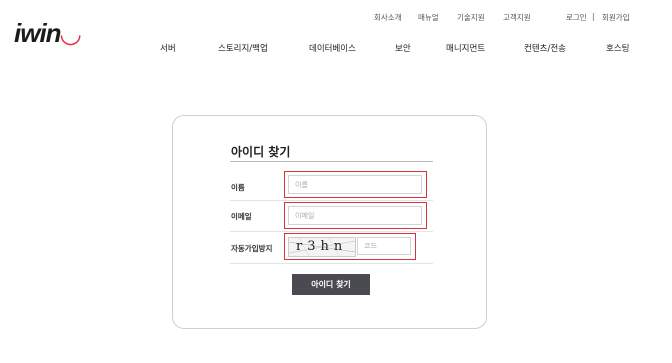 The height and width of the screenshot is (363, 672). What do you see at coordinates (301, 184) in the screenshot?
I see `name-placeholder: 이름` at bounding box center [301, 184].